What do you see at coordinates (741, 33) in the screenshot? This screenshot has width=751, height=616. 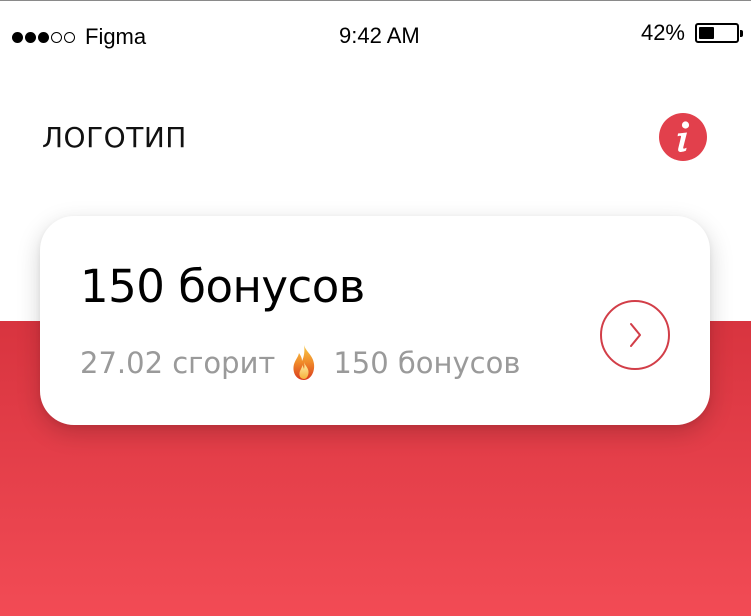 I see `battery-tip` at bounding box center [741, 33].